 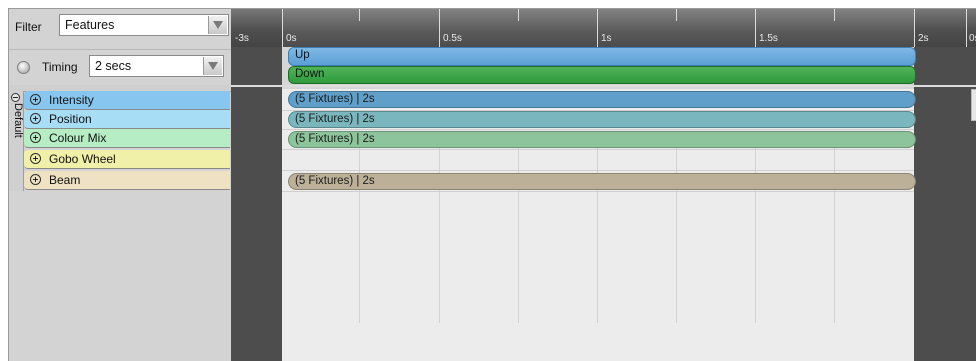 I want to click on timing-dropdown: 2 secs, so click(x=156, y=66).